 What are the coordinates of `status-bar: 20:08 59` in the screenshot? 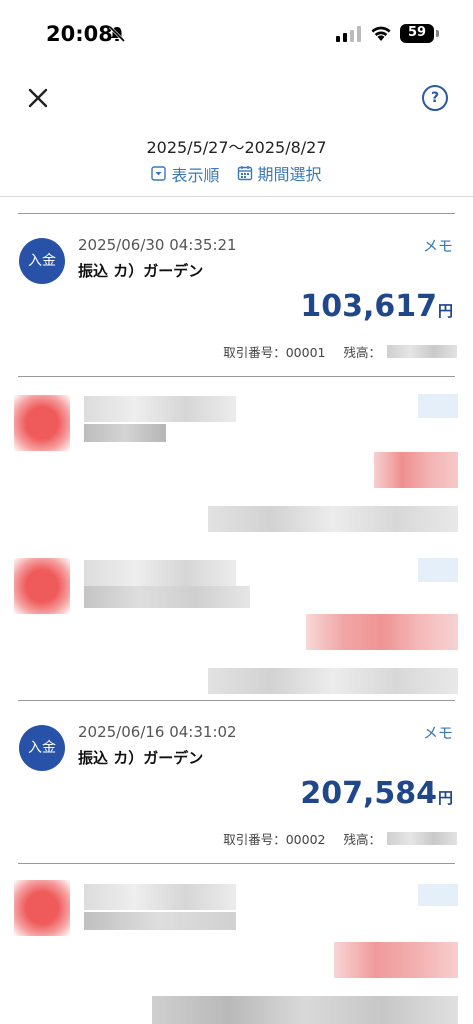 It's located at (236, 35).